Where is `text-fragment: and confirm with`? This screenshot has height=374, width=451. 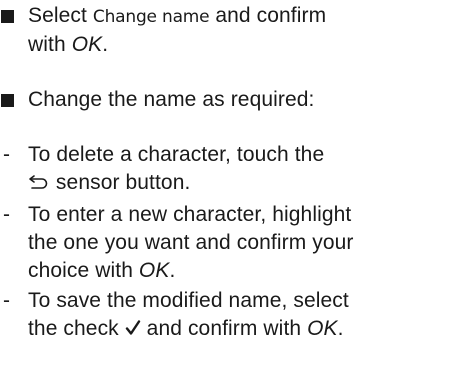
text-fragment: and confirm with is located at coordinates (224, 328).